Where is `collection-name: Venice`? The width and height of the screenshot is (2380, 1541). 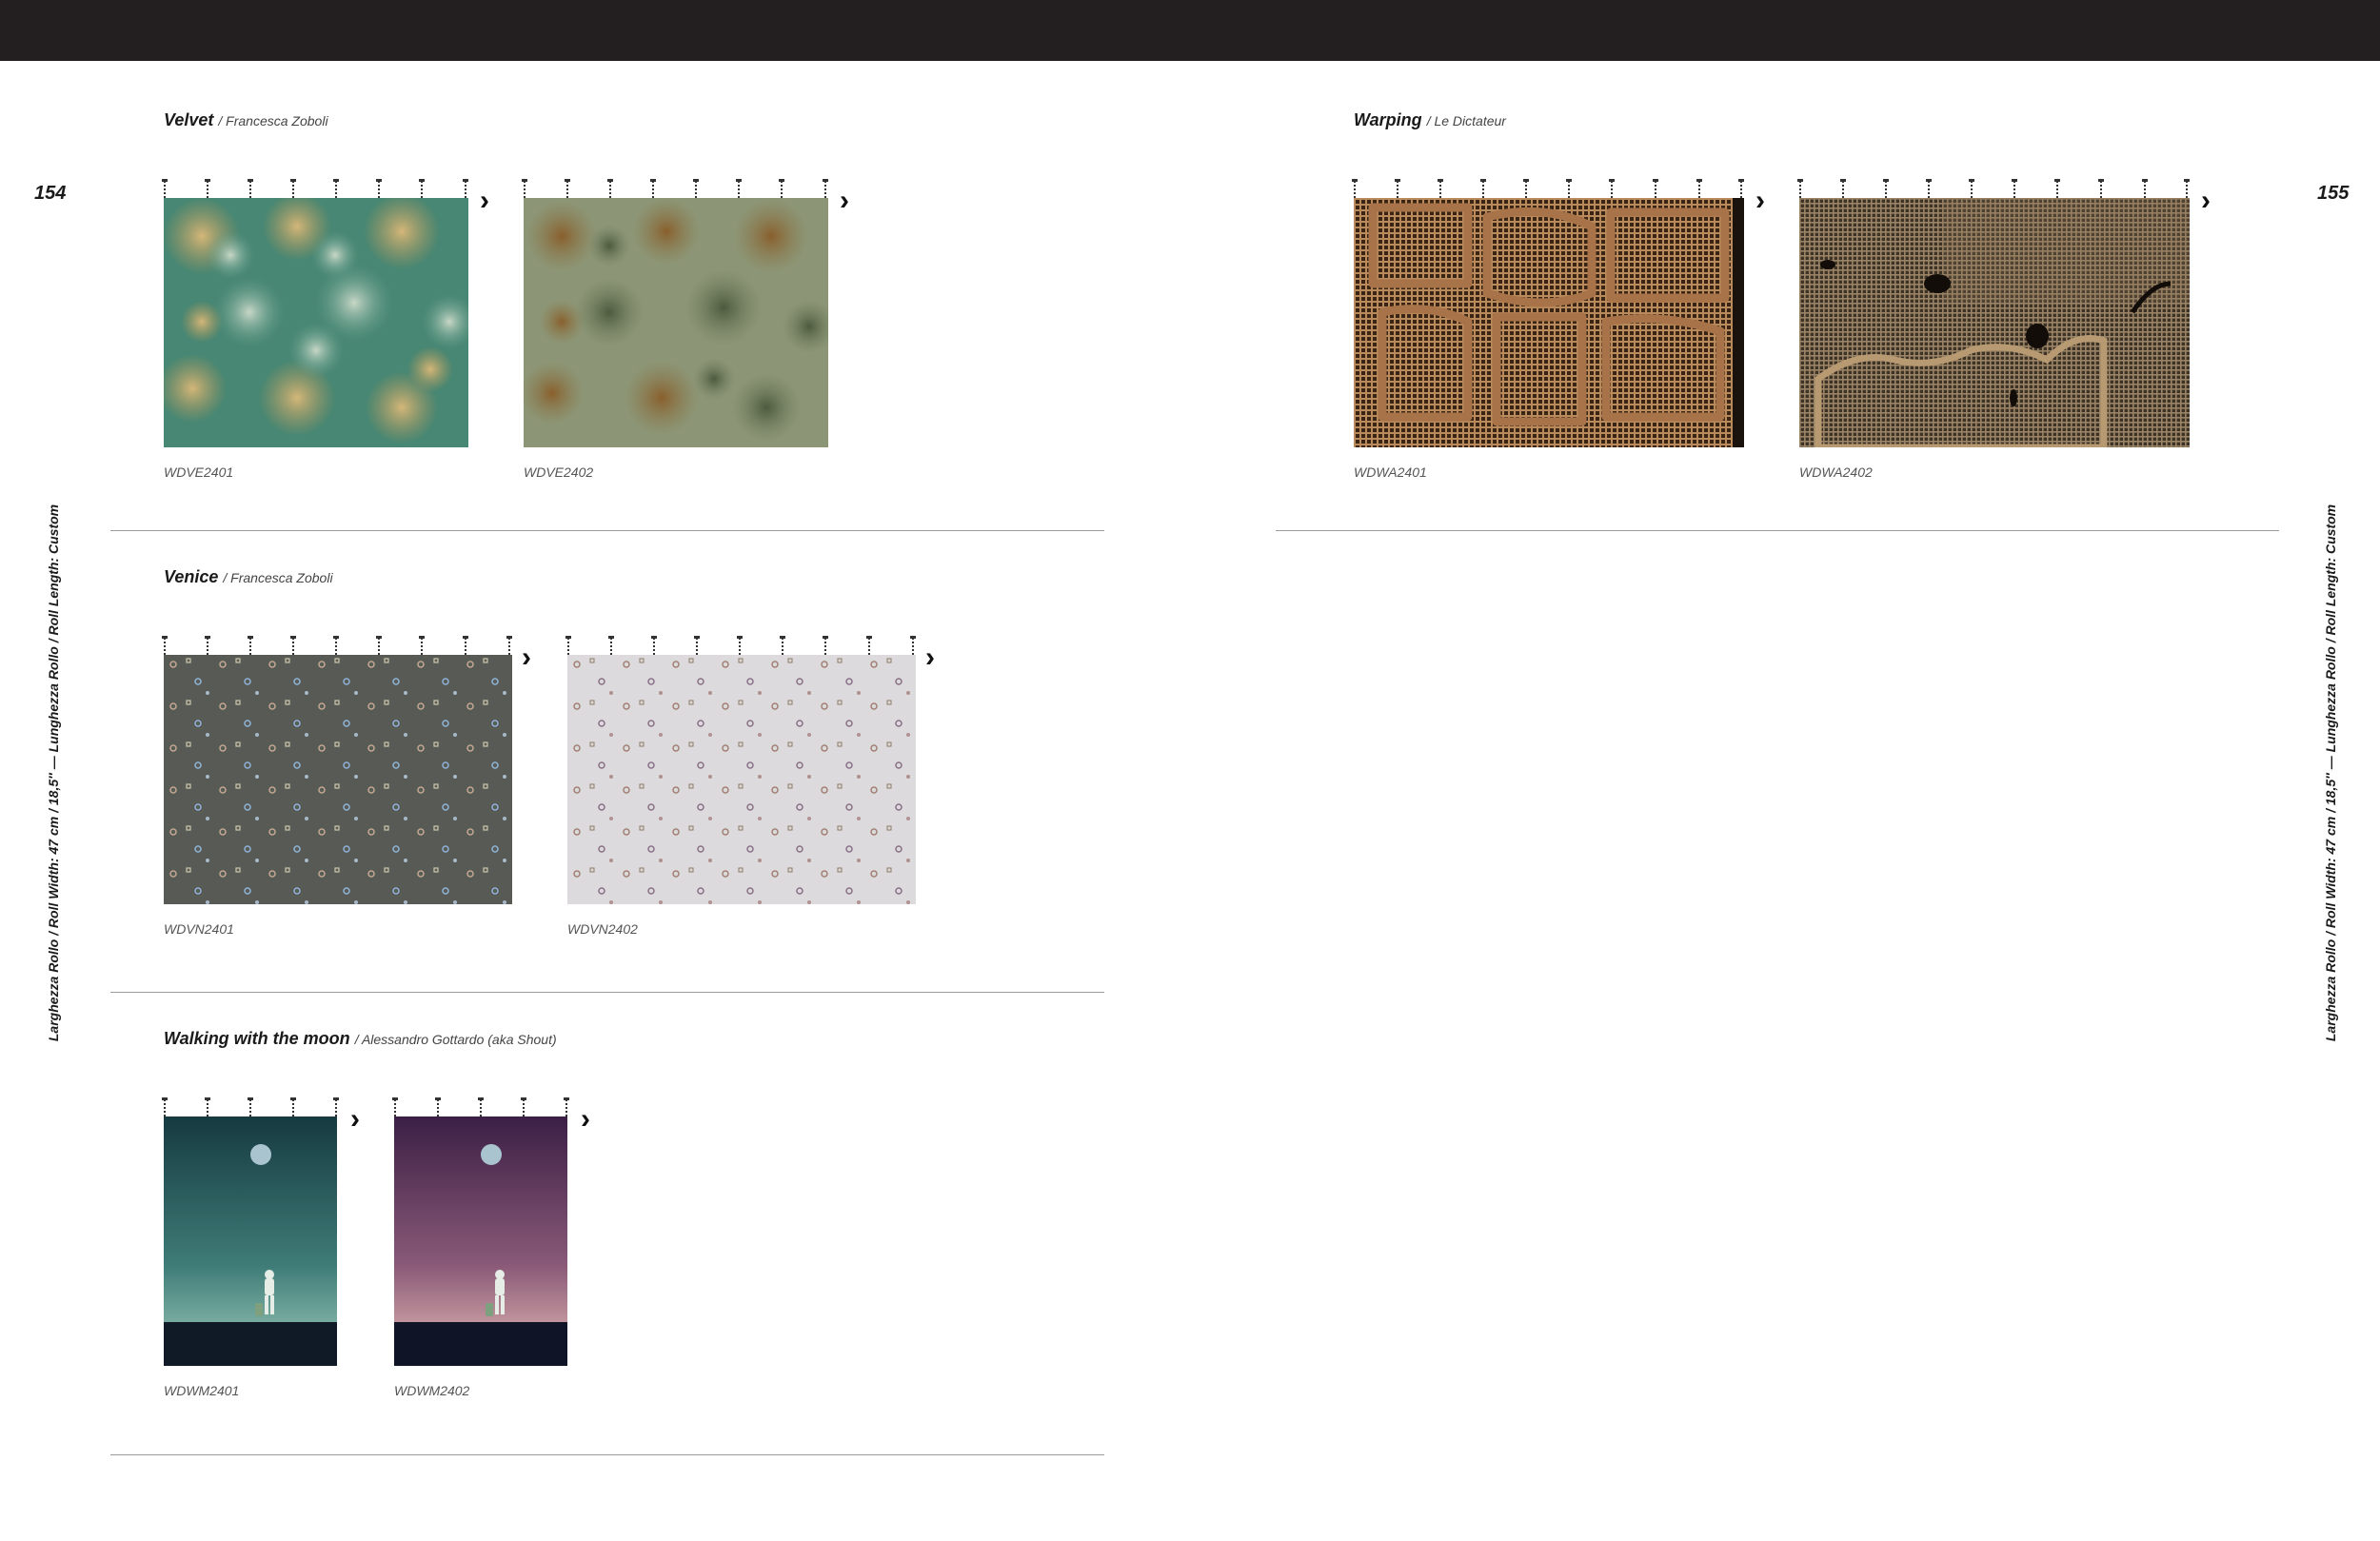 collection-name: Venice is located at coordinates (191, 576).